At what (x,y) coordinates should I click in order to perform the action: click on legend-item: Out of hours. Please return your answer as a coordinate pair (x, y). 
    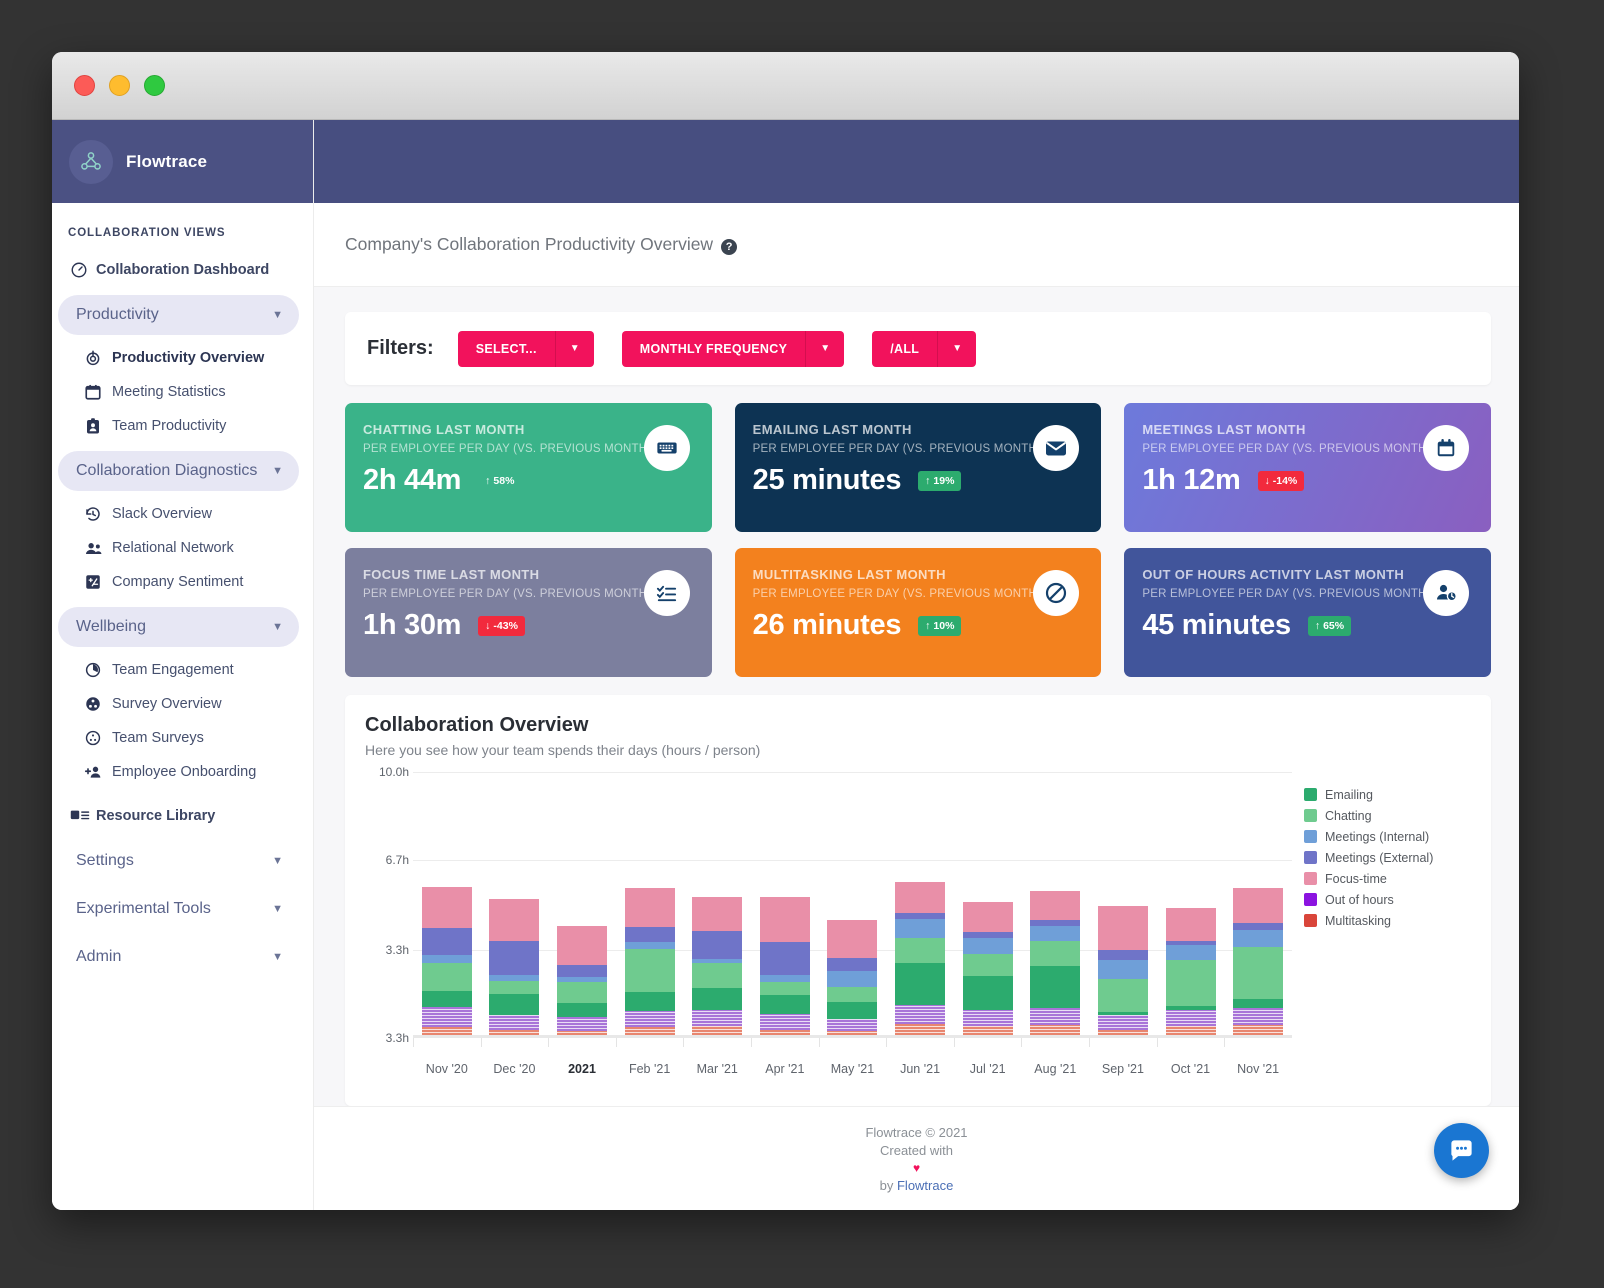
    Looking at the image, I should click on (1386, 899).